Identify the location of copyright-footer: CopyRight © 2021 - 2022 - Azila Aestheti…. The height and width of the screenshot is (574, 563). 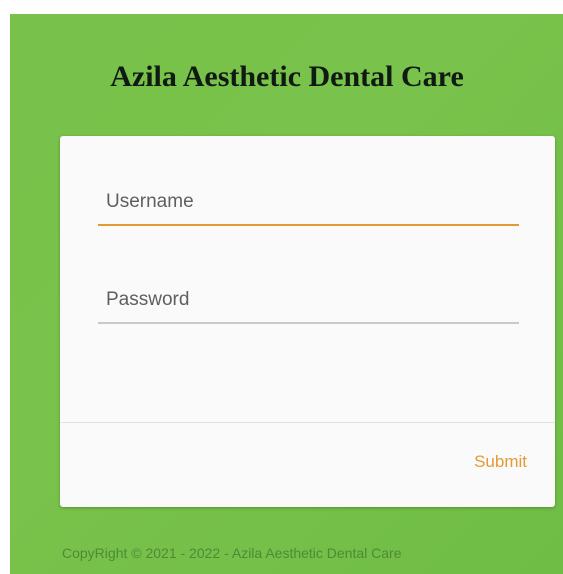
(232, 553).